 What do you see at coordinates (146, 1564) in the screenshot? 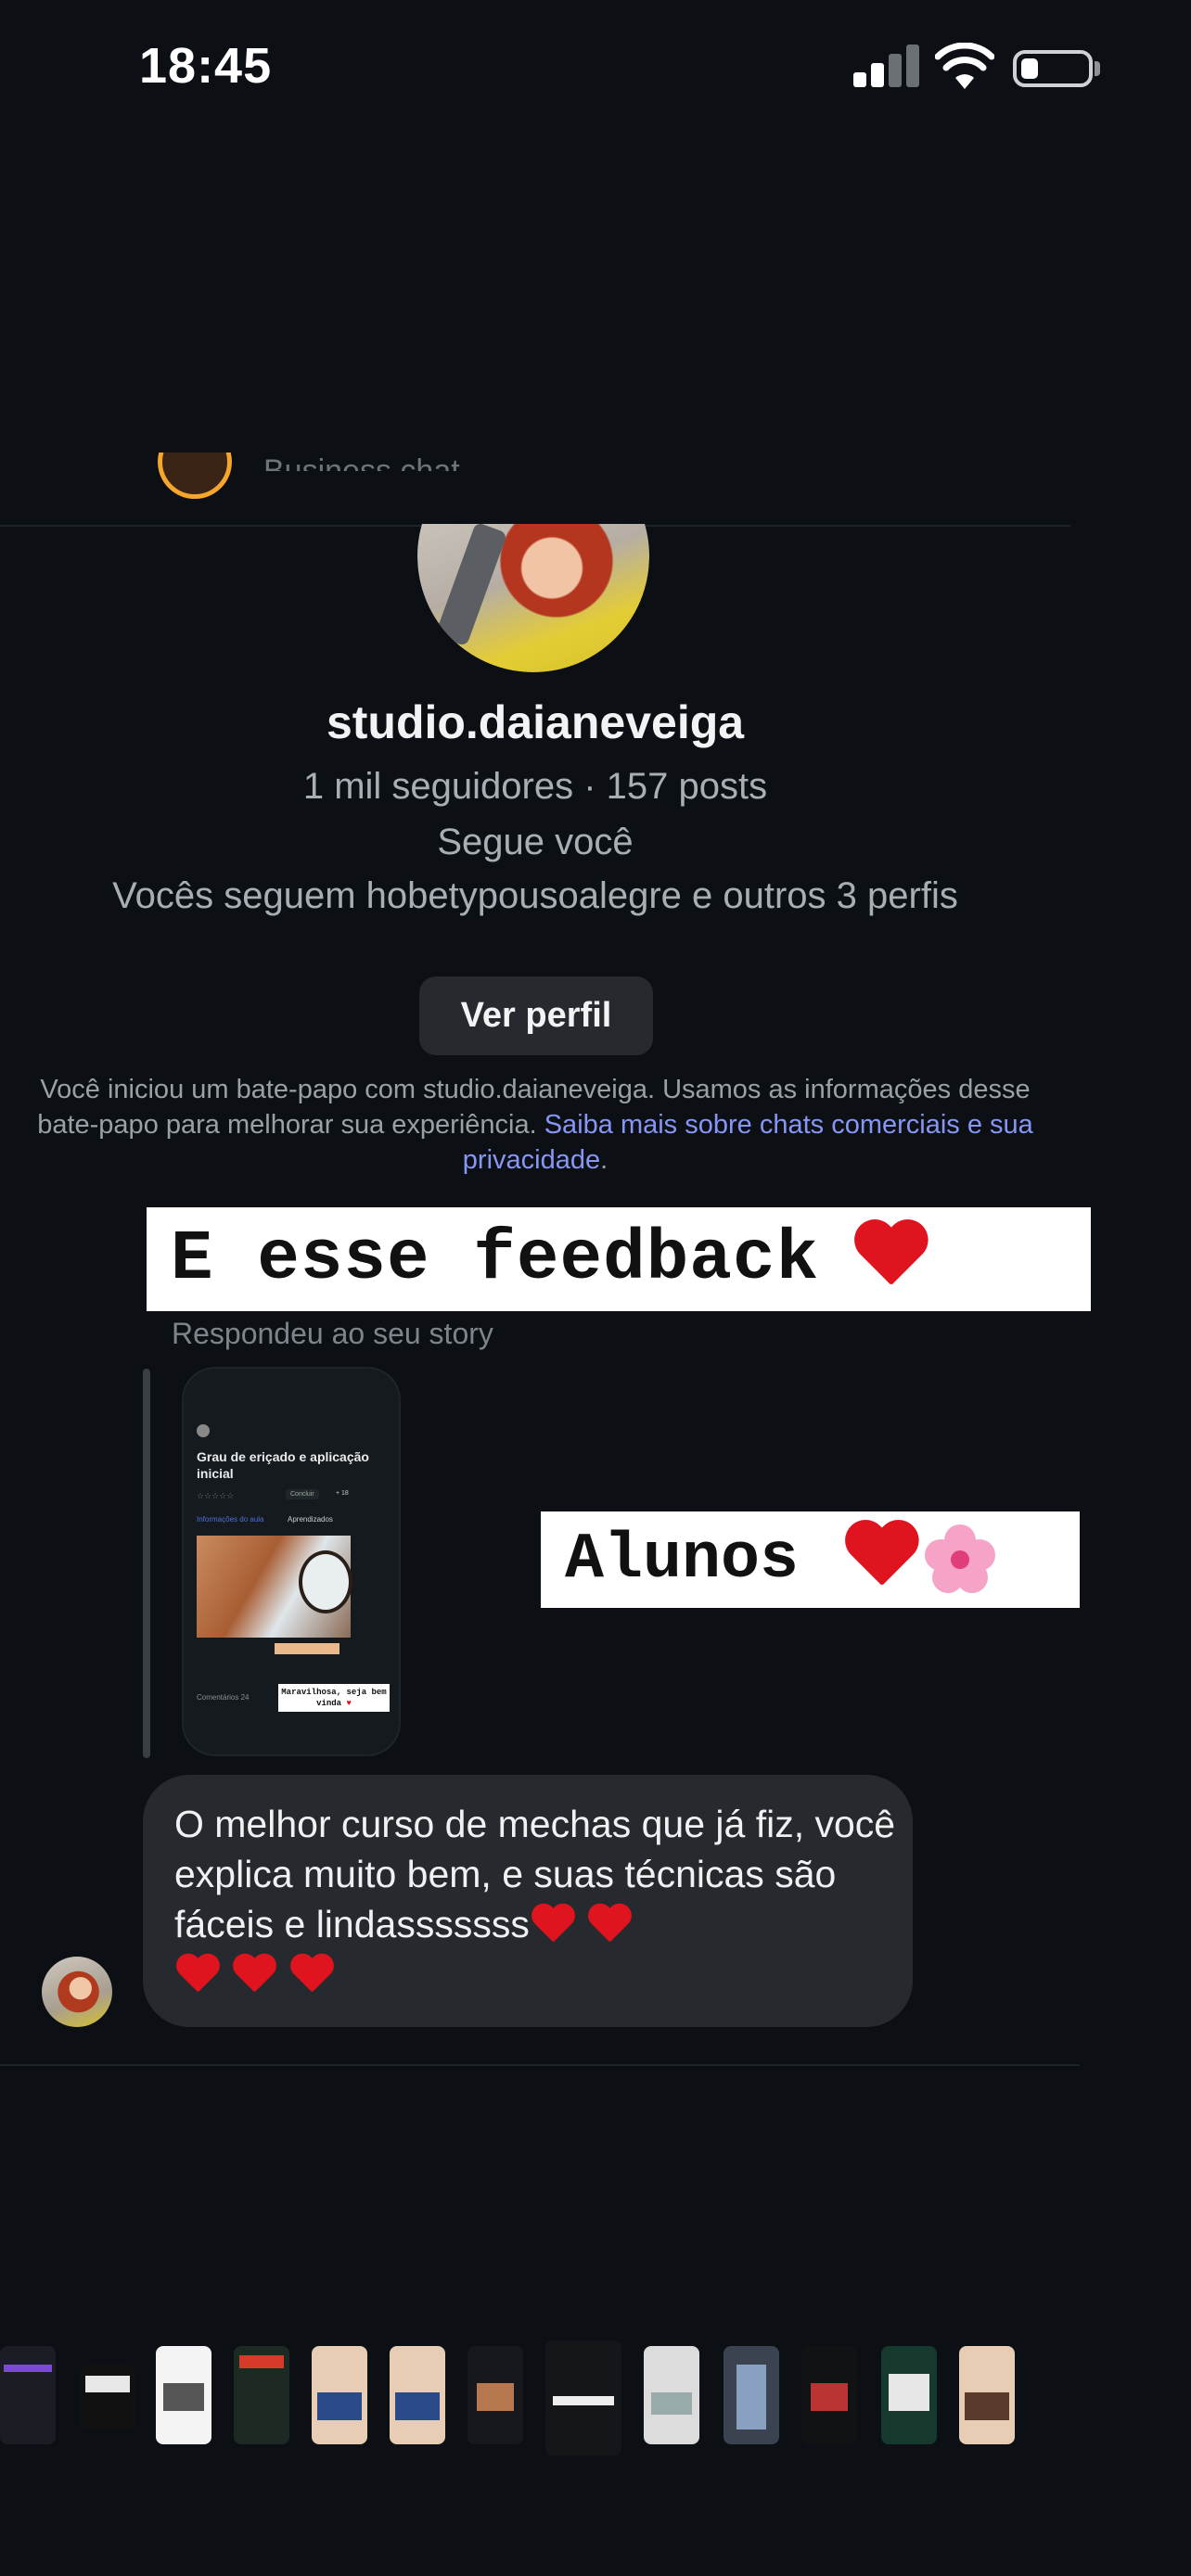
I see `reply-indicator-bar` at bounding box center [146, 1564].